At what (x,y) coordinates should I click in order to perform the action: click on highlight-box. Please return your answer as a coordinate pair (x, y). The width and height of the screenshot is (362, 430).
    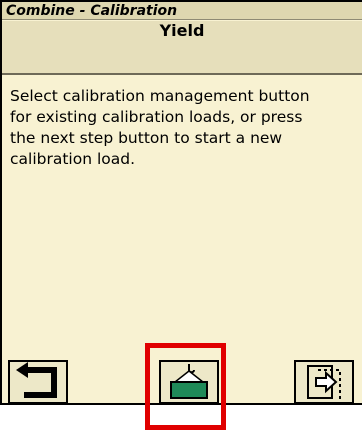
    Looking at the image, I should click on (185, 386).